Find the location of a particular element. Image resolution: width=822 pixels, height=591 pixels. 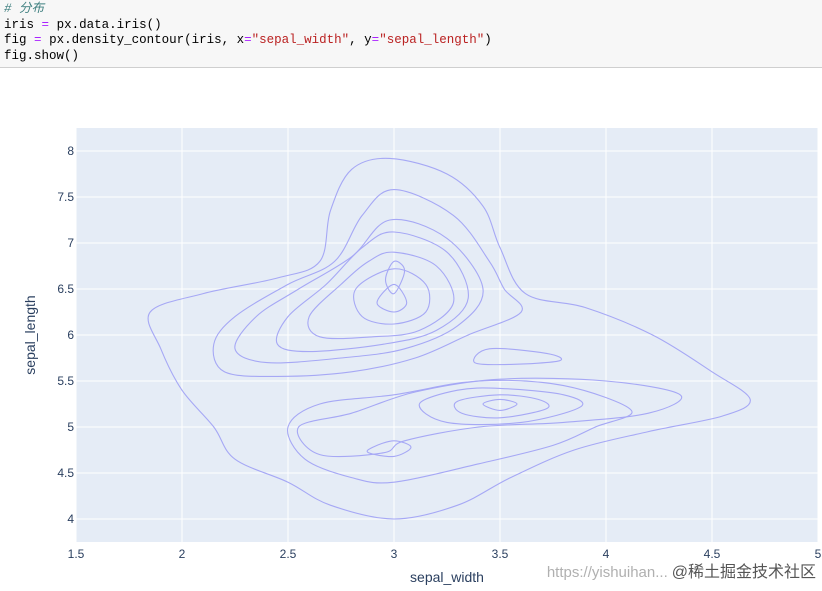

x-tick-label: 3 is located at coordinates (394, 554).